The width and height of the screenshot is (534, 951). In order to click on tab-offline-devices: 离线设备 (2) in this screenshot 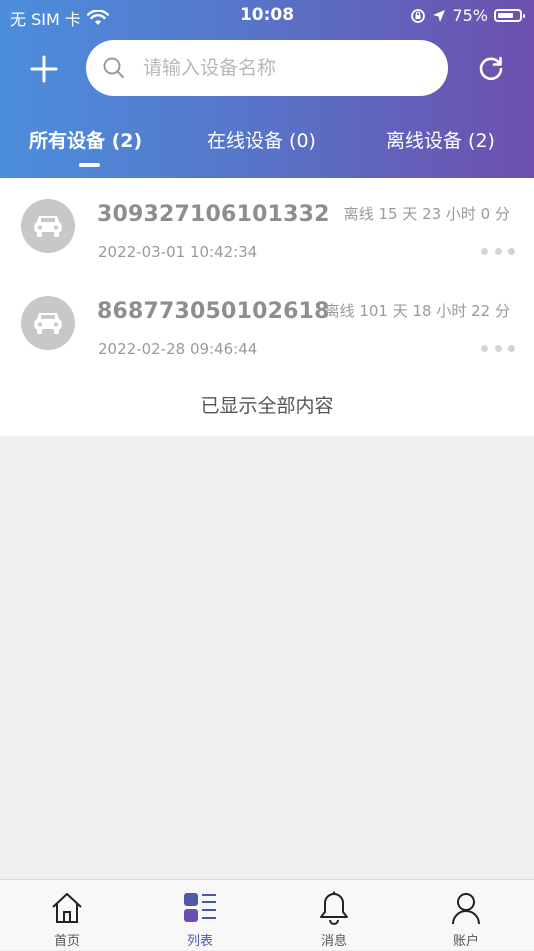, I will do `click(440, 139)`.